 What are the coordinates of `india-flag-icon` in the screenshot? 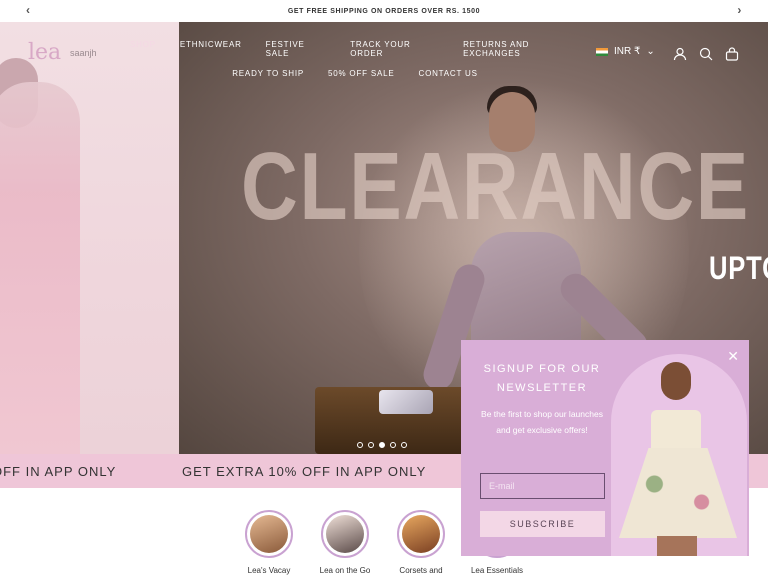 It's located at (602, 51).